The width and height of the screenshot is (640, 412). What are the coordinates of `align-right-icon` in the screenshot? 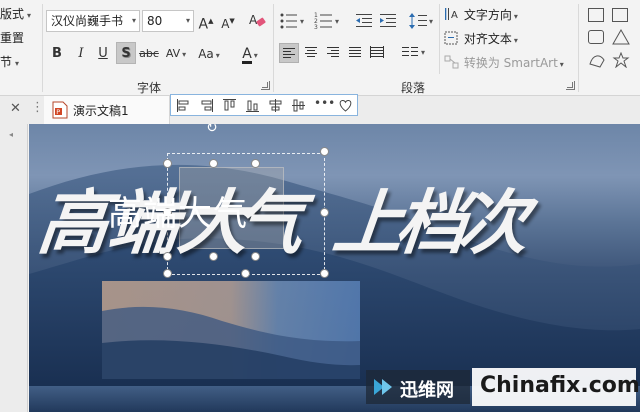 It's located at (333, 52).